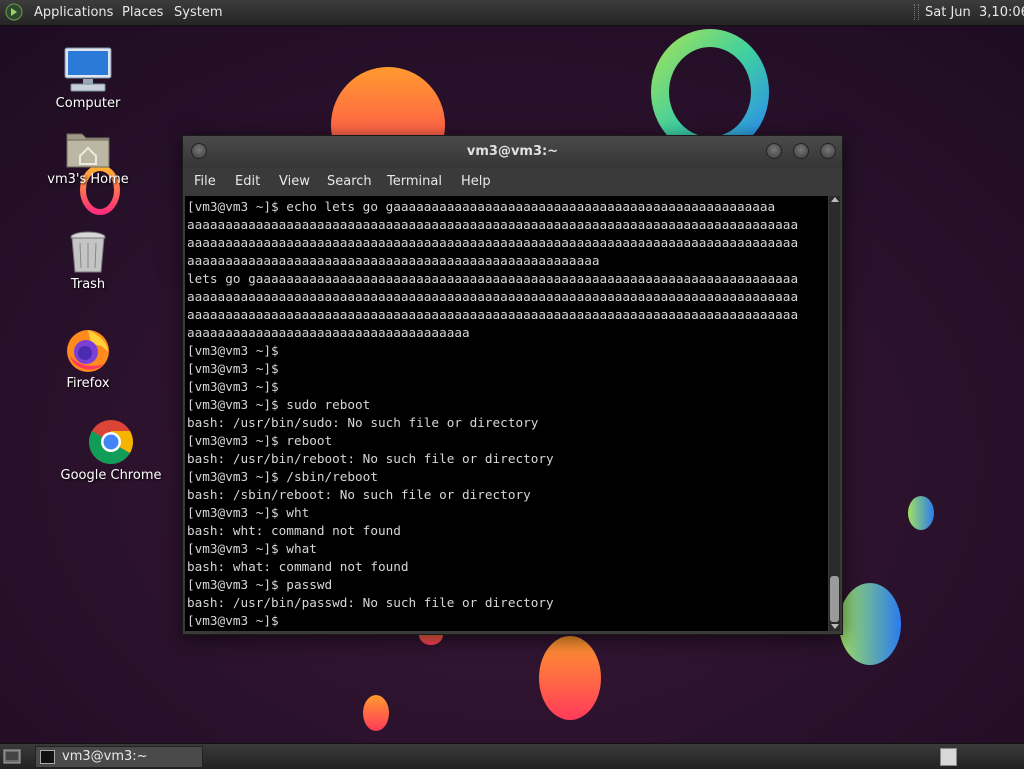 Image resolution: width=1024 pixels, height=769 pixels. I want to click on terminal-icon, so click(47, 757).